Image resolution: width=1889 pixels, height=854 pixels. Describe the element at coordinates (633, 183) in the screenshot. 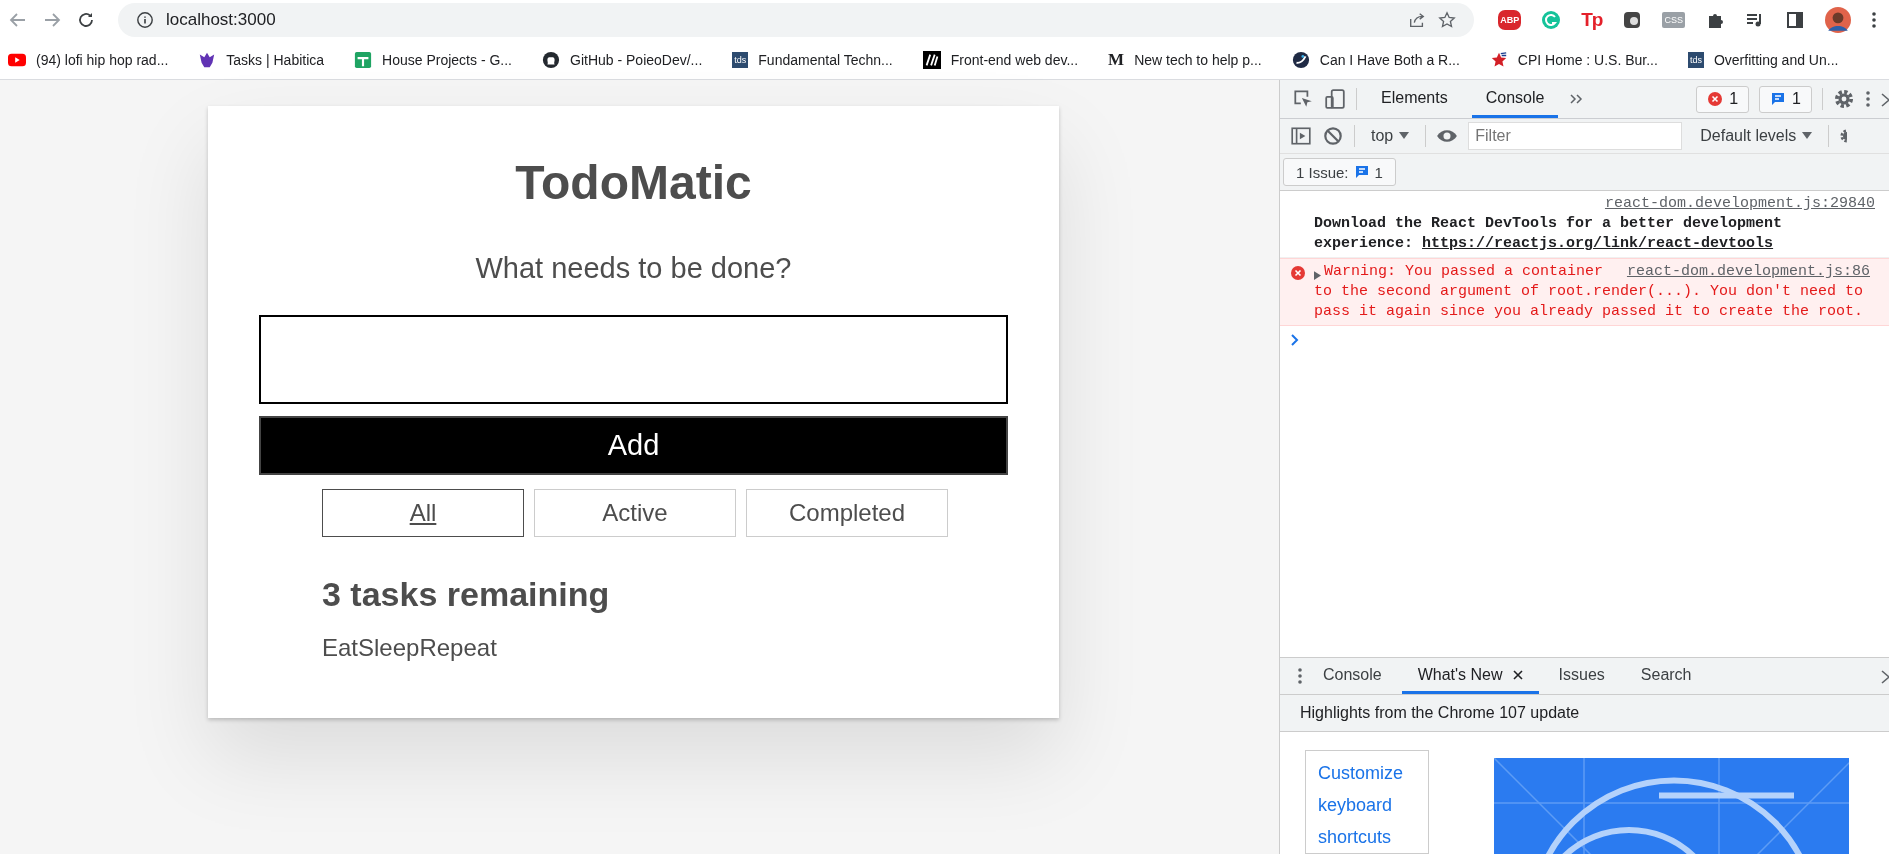

I see `app-title: TodoMatic` at that location.